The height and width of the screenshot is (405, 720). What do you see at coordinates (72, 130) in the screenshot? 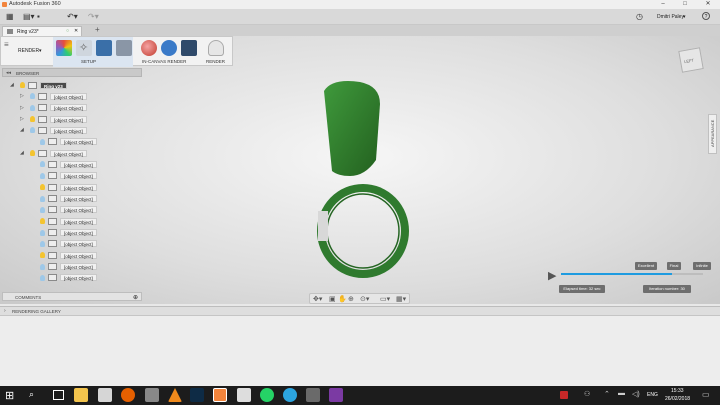
I see `browser-tree-row: ◢ [object Object]` at bounding box center [72, 130].